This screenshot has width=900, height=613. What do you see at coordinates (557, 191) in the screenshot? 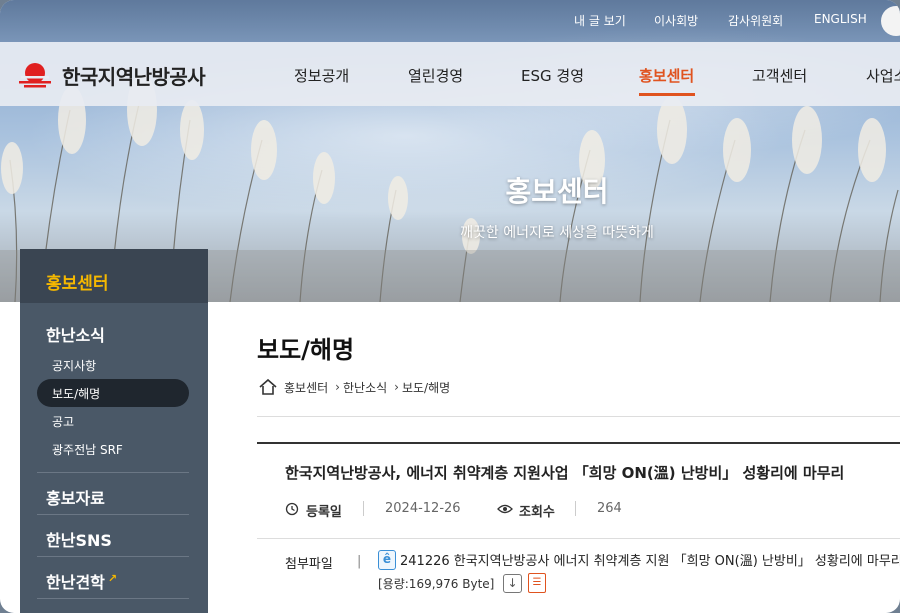
I see `hero-title: 홍보센터` at bounding box center [557, 191].